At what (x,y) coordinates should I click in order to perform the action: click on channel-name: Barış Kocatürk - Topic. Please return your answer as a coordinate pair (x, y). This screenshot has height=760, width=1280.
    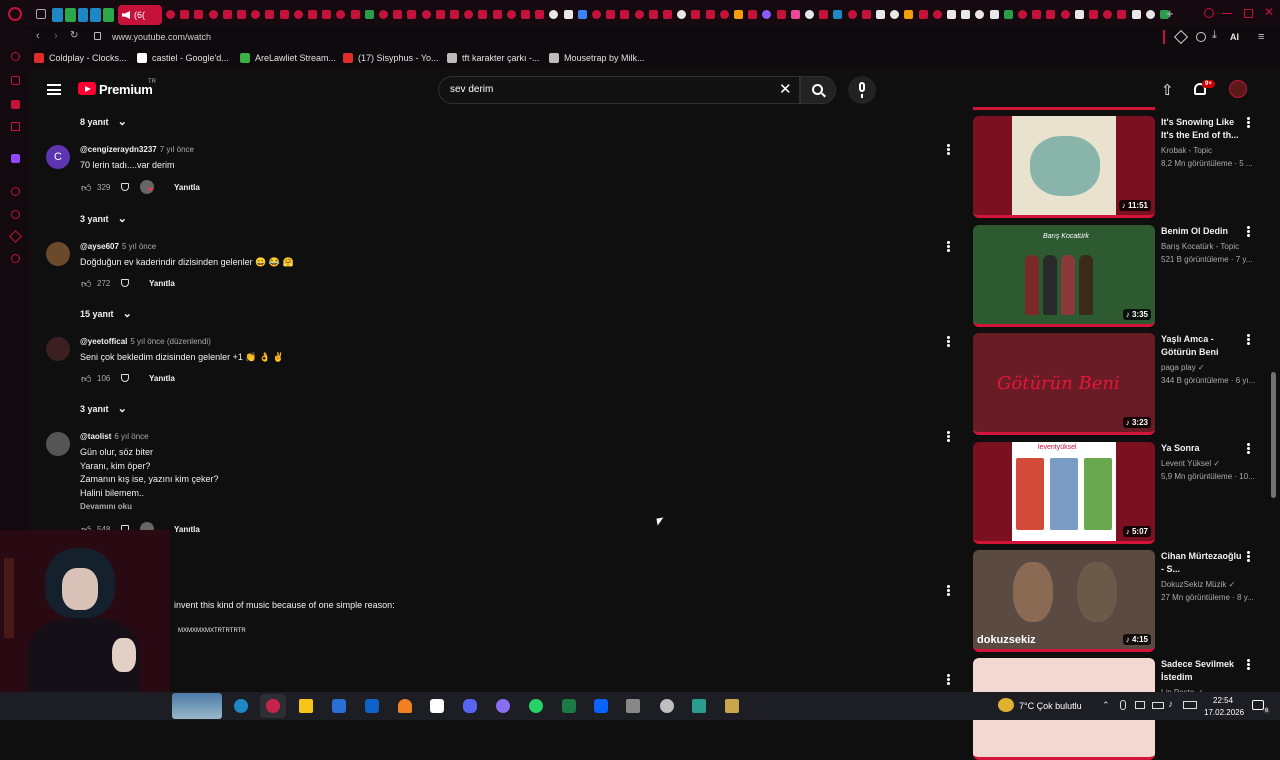
    Looking at the image, I should click on (1200, 246).